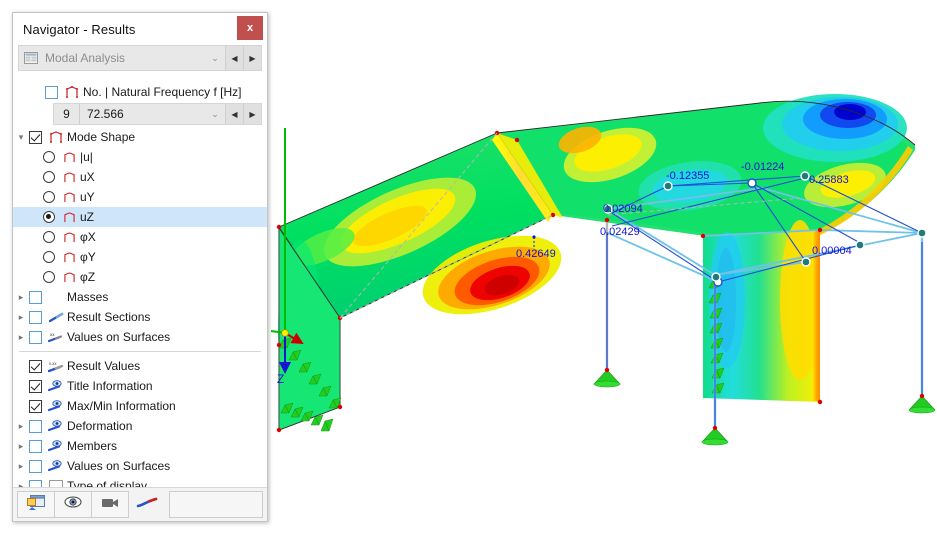  Describe the element at coordinates (140, 58) in the screenshot. I see `analysis-type-combo: Modal Analysis ⌄ ◀ ▶` at that location.